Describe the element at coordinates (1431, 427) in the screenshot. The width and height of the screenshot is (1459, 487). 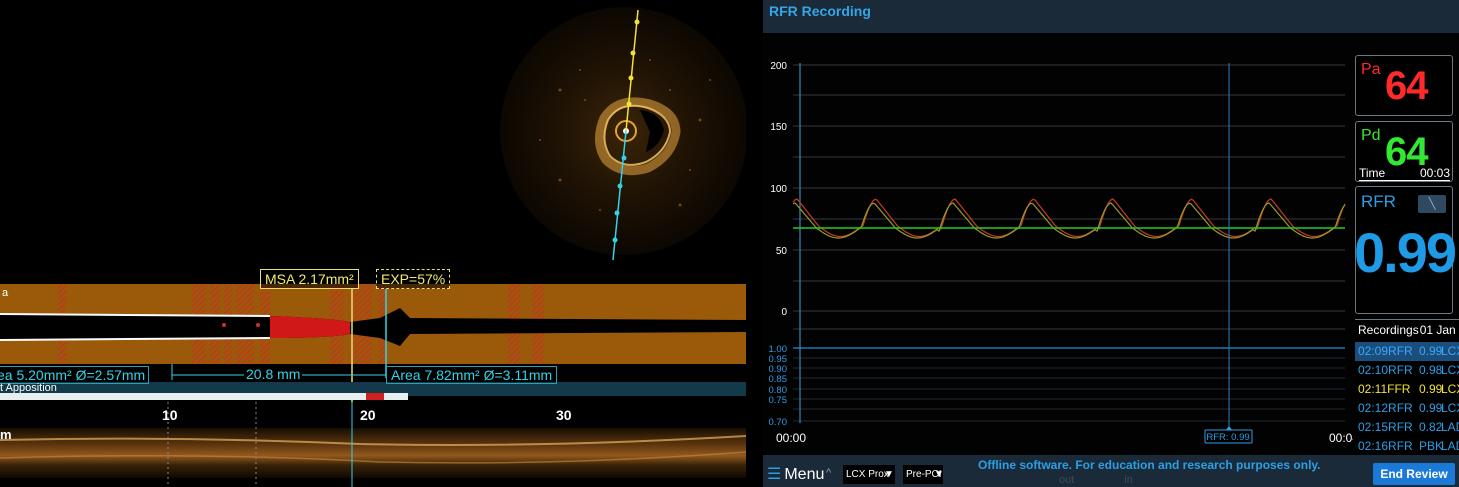
I see `recording-value: 0.82` at that location.